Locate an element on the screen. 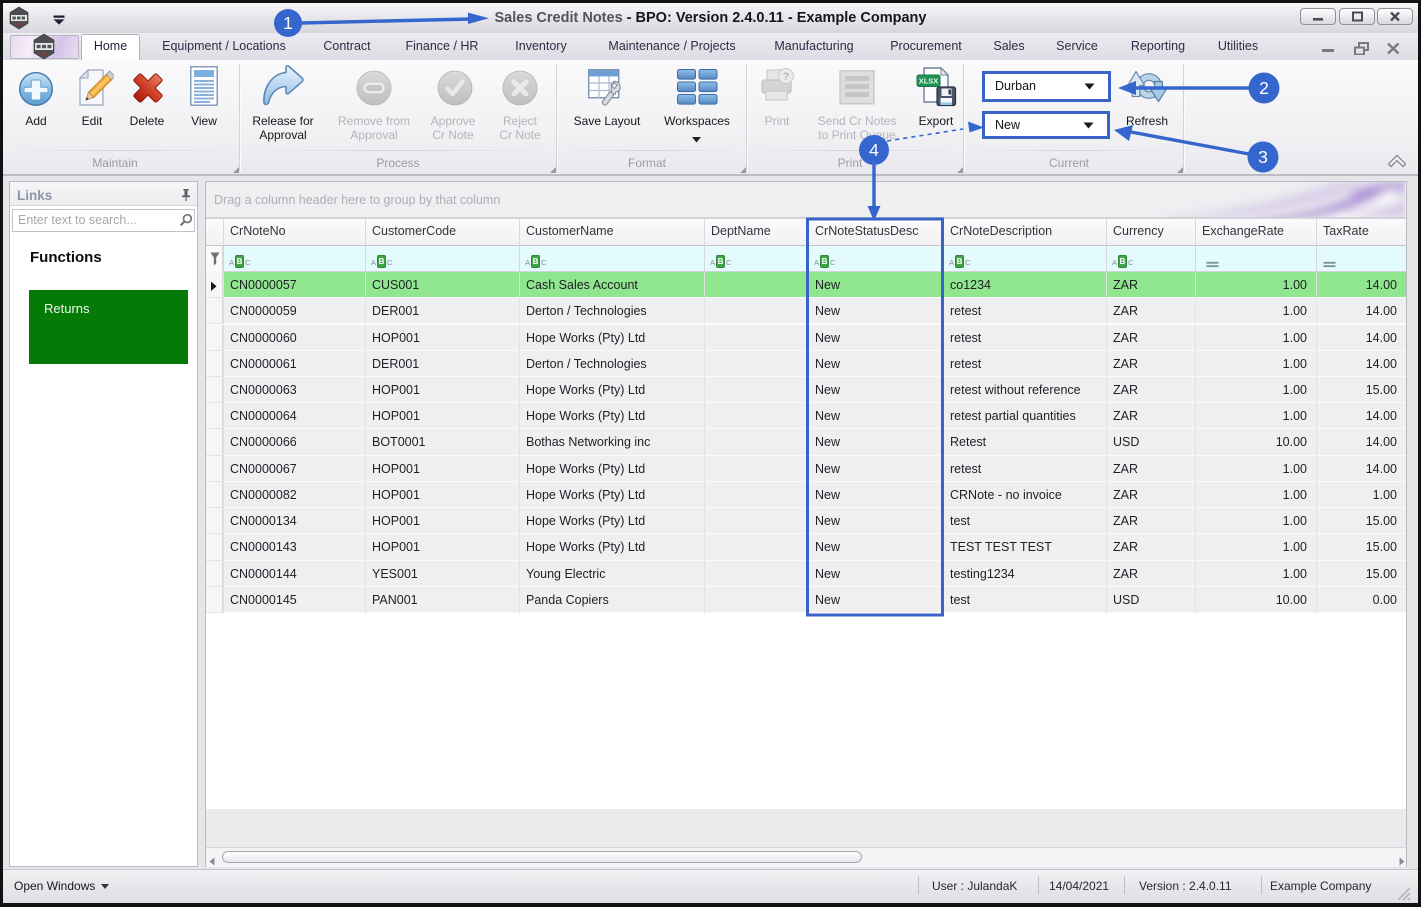 This screenshot has height=907, width=1421. svg-text: XLSX is located at coordinates (929, 81).